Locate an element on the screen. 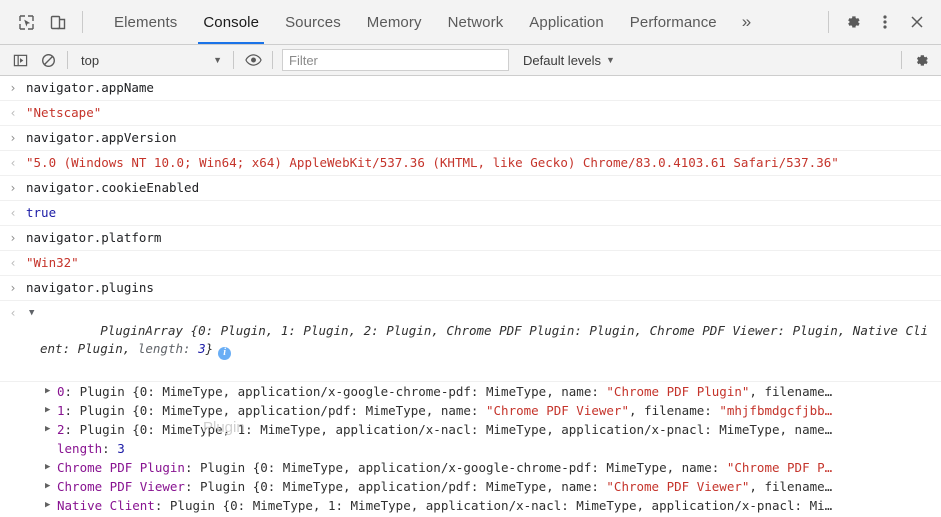  console-row-input: › navigator.plugins is located at coordinates (470, 288).